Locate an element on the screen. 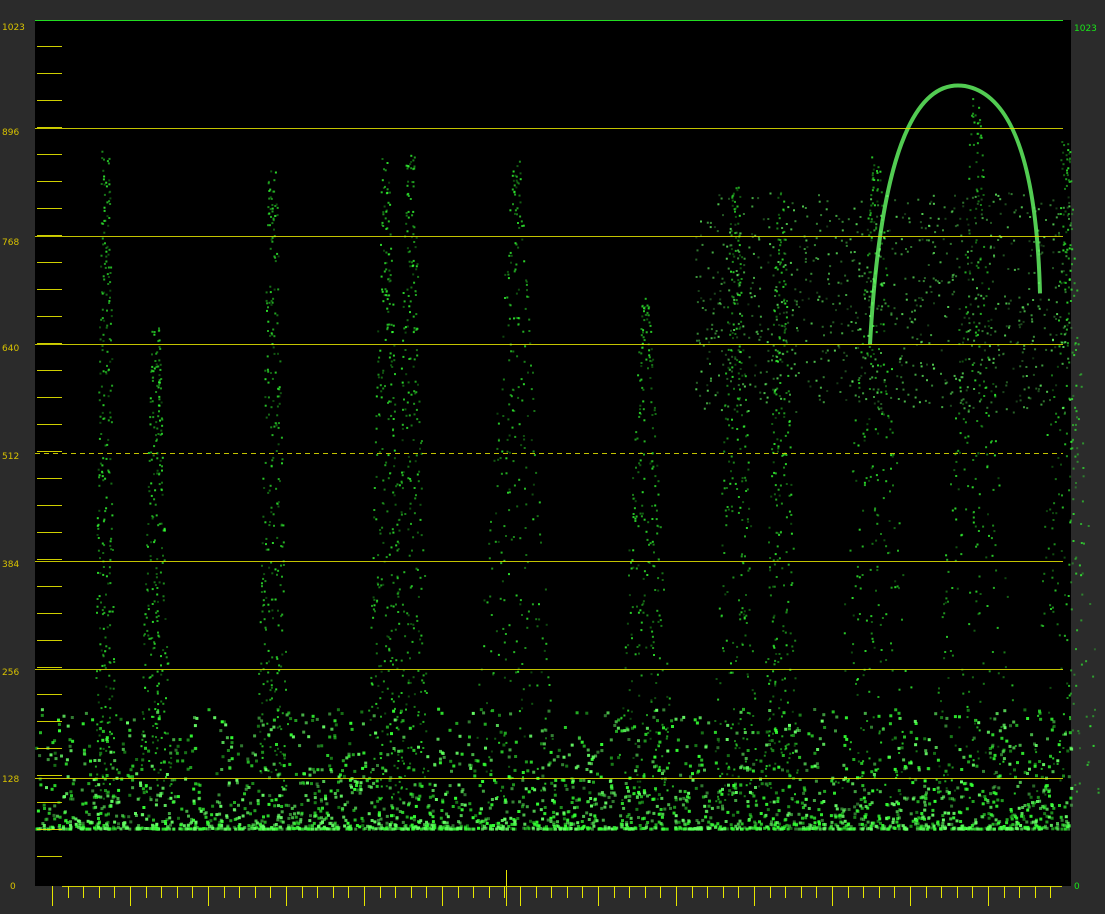  scale-label-768: 768 is located at coordinates (11, 243).